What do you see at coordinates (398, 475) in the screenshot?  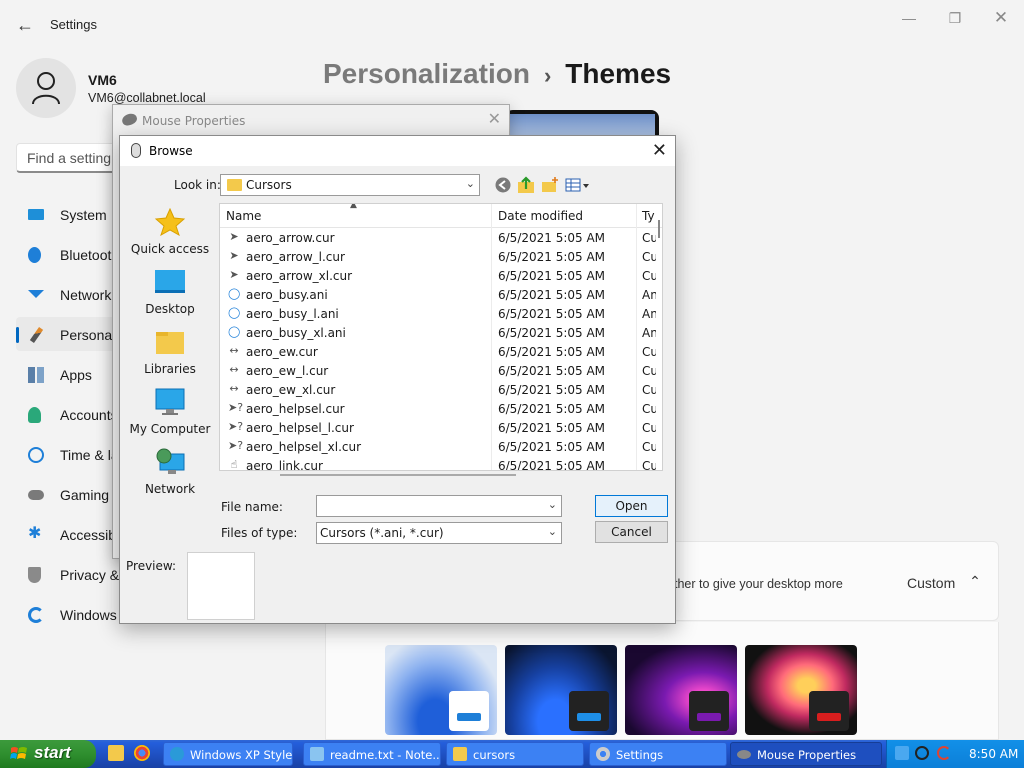 I see `horizontal-scrollbar` at bounding box center [398, 475].